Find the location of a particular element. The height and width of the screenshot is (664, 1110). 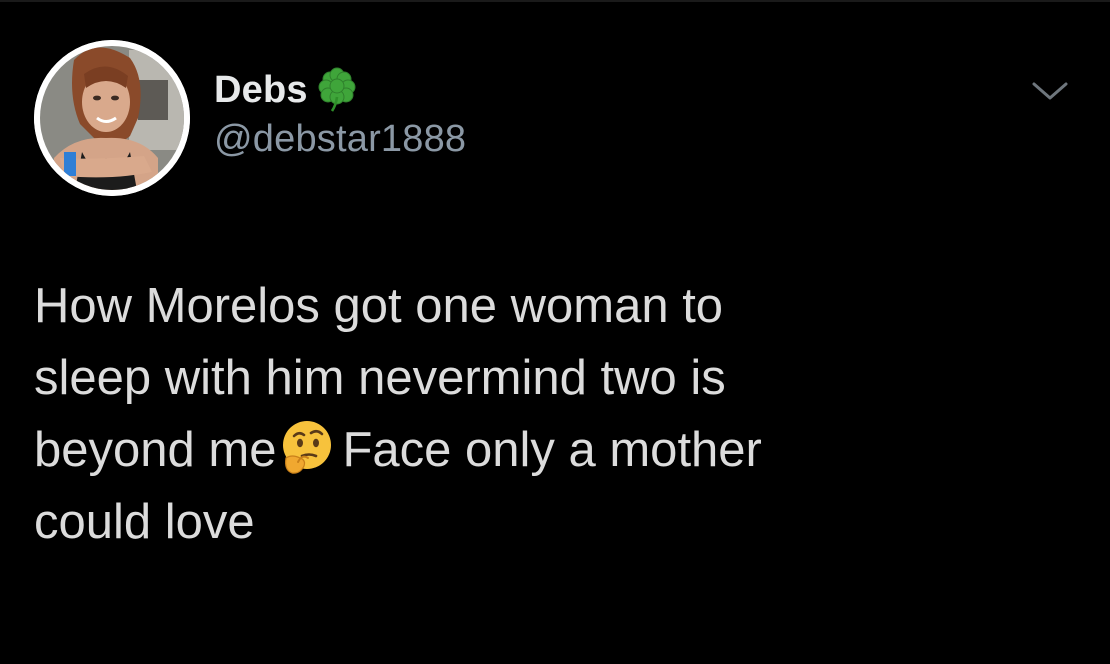

four-leaf-clover-icon is located at coordinates (337, 90).